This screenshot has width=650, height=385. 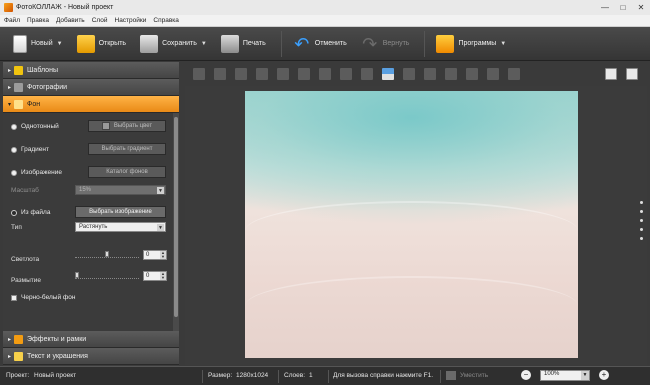 What do you see at coordinates (14, 212) in the screenshot?
I see `from-file-radio` at bounding box center [14, 212].